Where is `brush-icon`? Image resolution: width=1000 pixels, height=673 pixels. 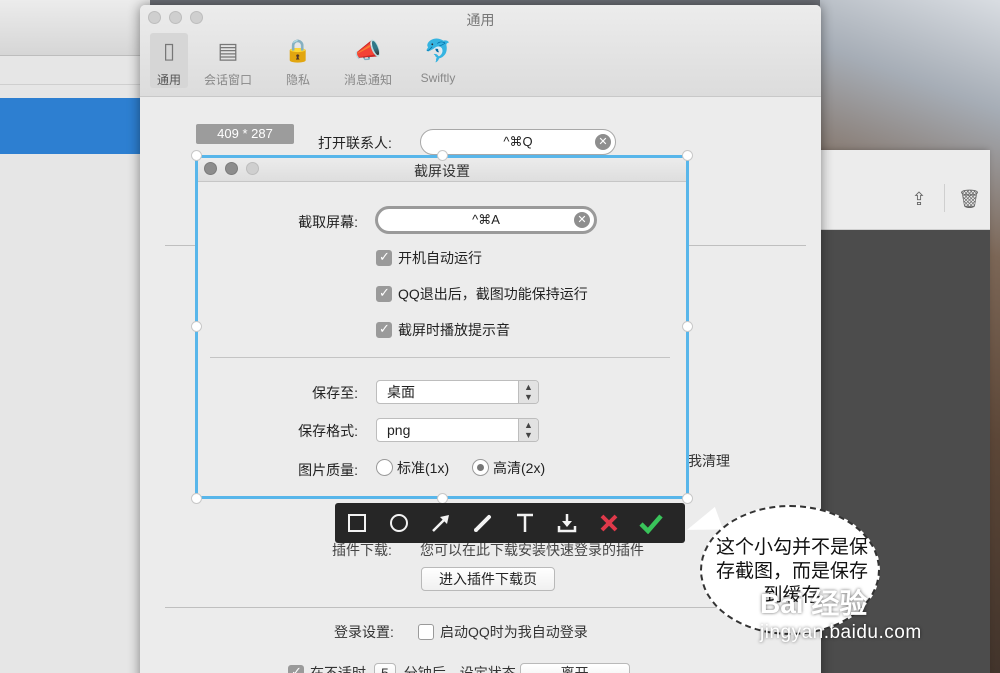
brush-icon is located at coordinates (483, 523).